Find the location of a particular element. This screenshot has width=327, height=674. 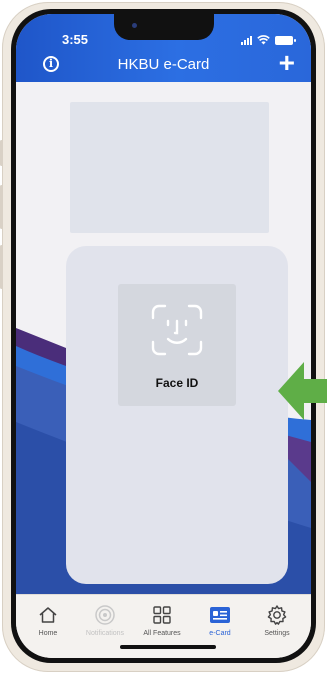

status-bar: 3:55 is located at coordinates (163, 31).